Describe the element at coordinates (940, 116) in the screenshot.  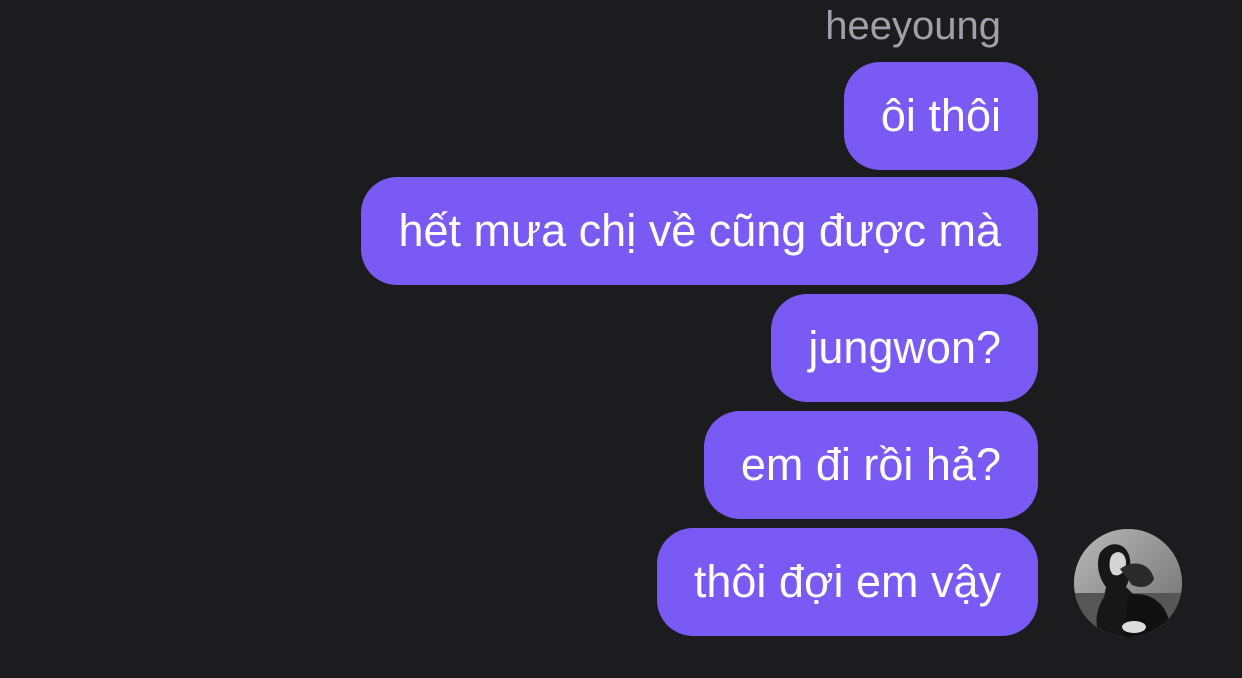
I see `message-bubble: ôi thôi` at that location.